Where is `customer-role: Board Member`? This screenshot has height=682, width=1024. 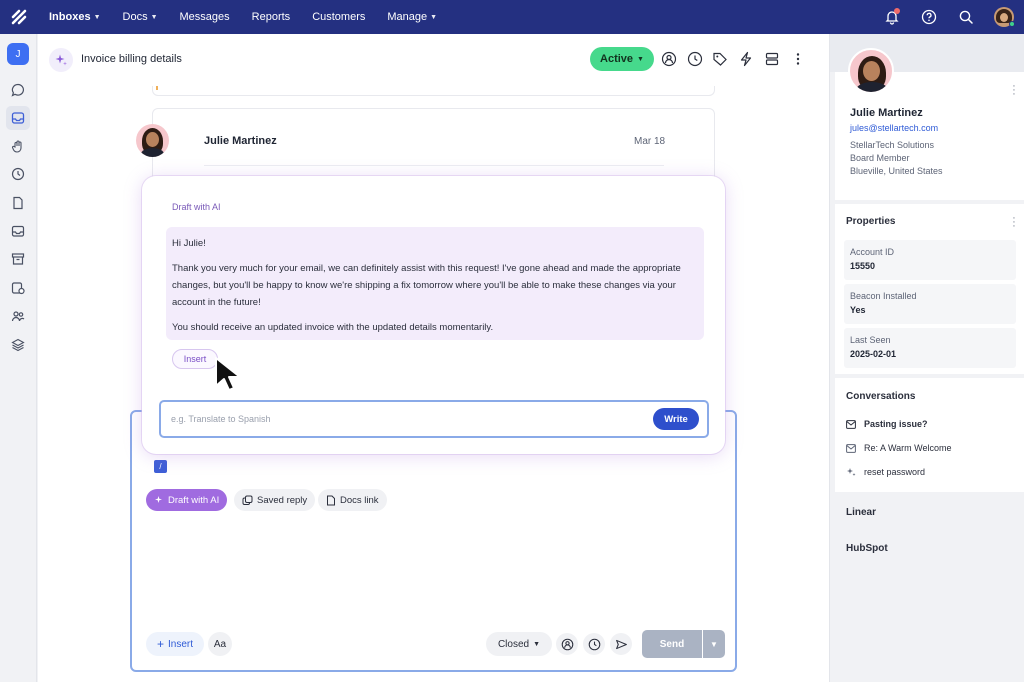
customer-role: Board Member is located at coordinates (880, 158).